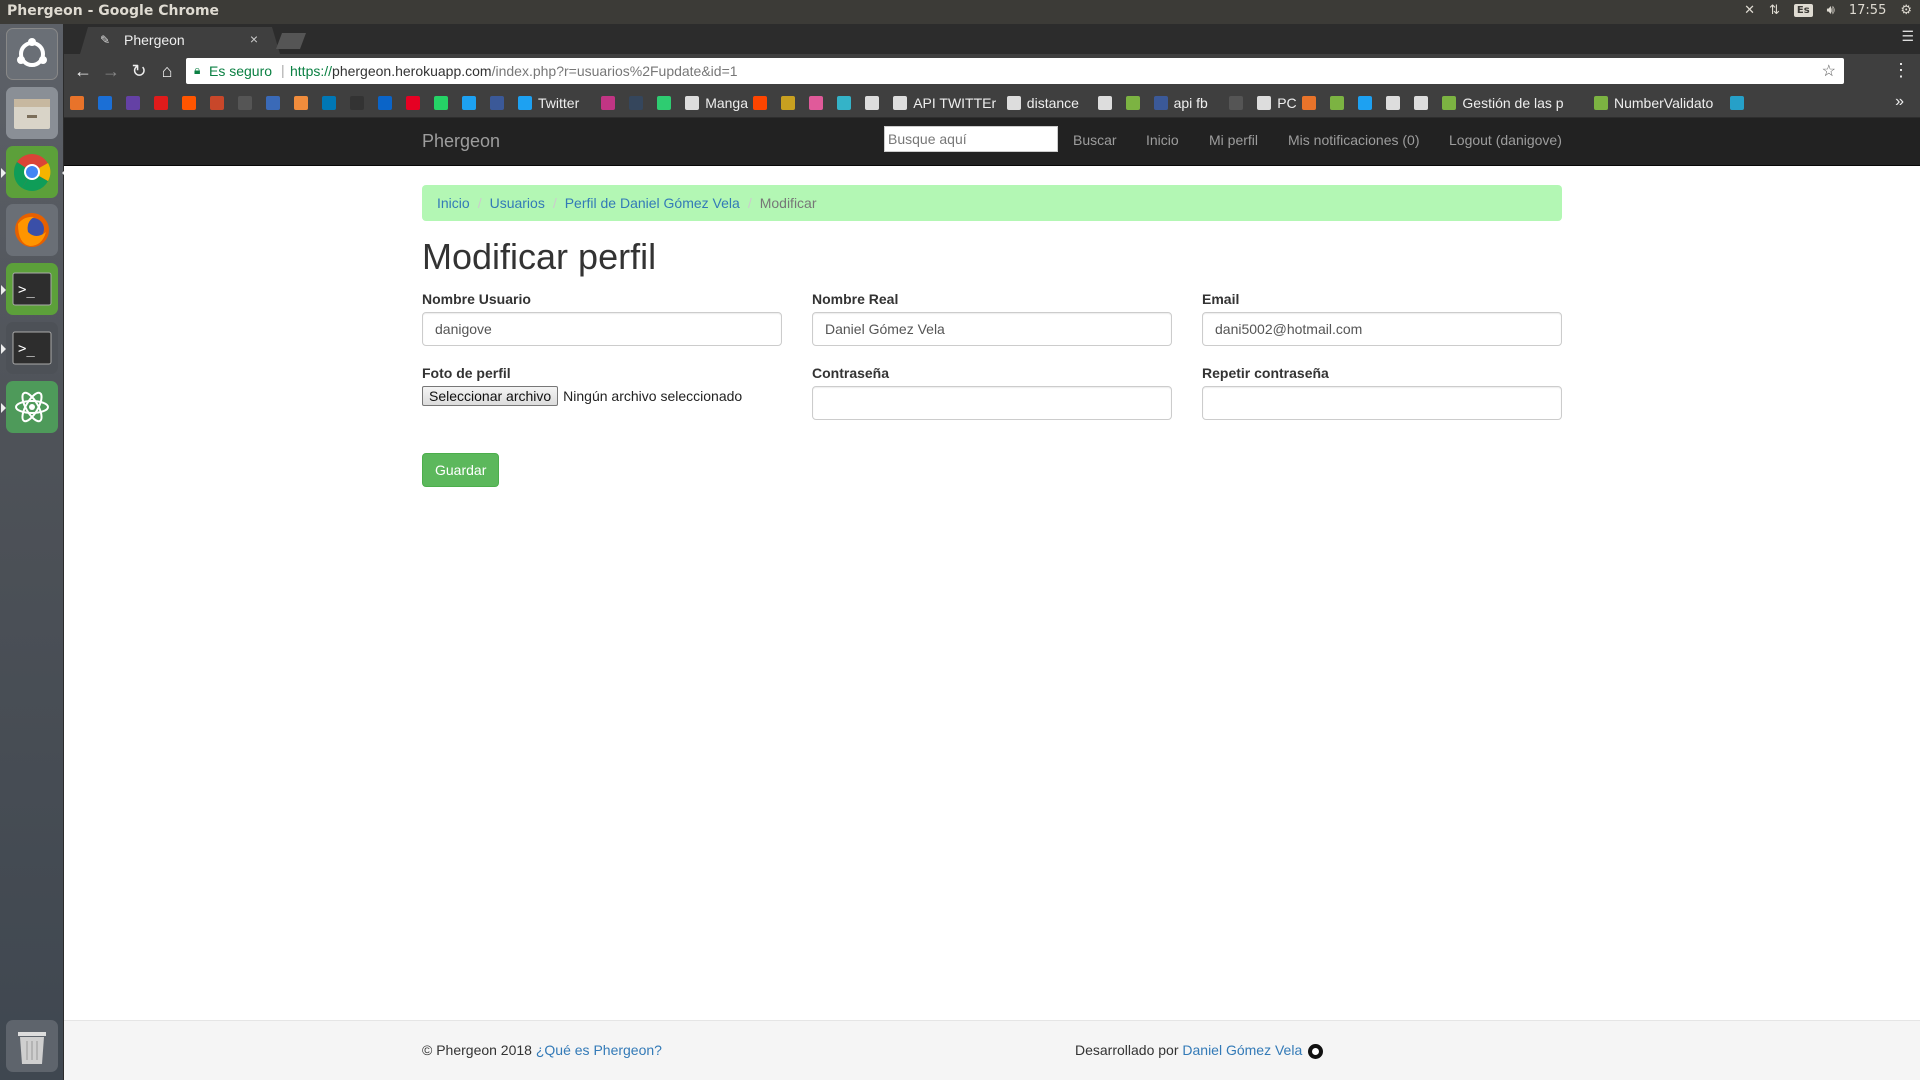 The image size is (1920, 1080). What do you see at coordinates (1907, 36) in the screenshot?
I see `window-menu-icon: ☰` at bounding box center [1907, 36].